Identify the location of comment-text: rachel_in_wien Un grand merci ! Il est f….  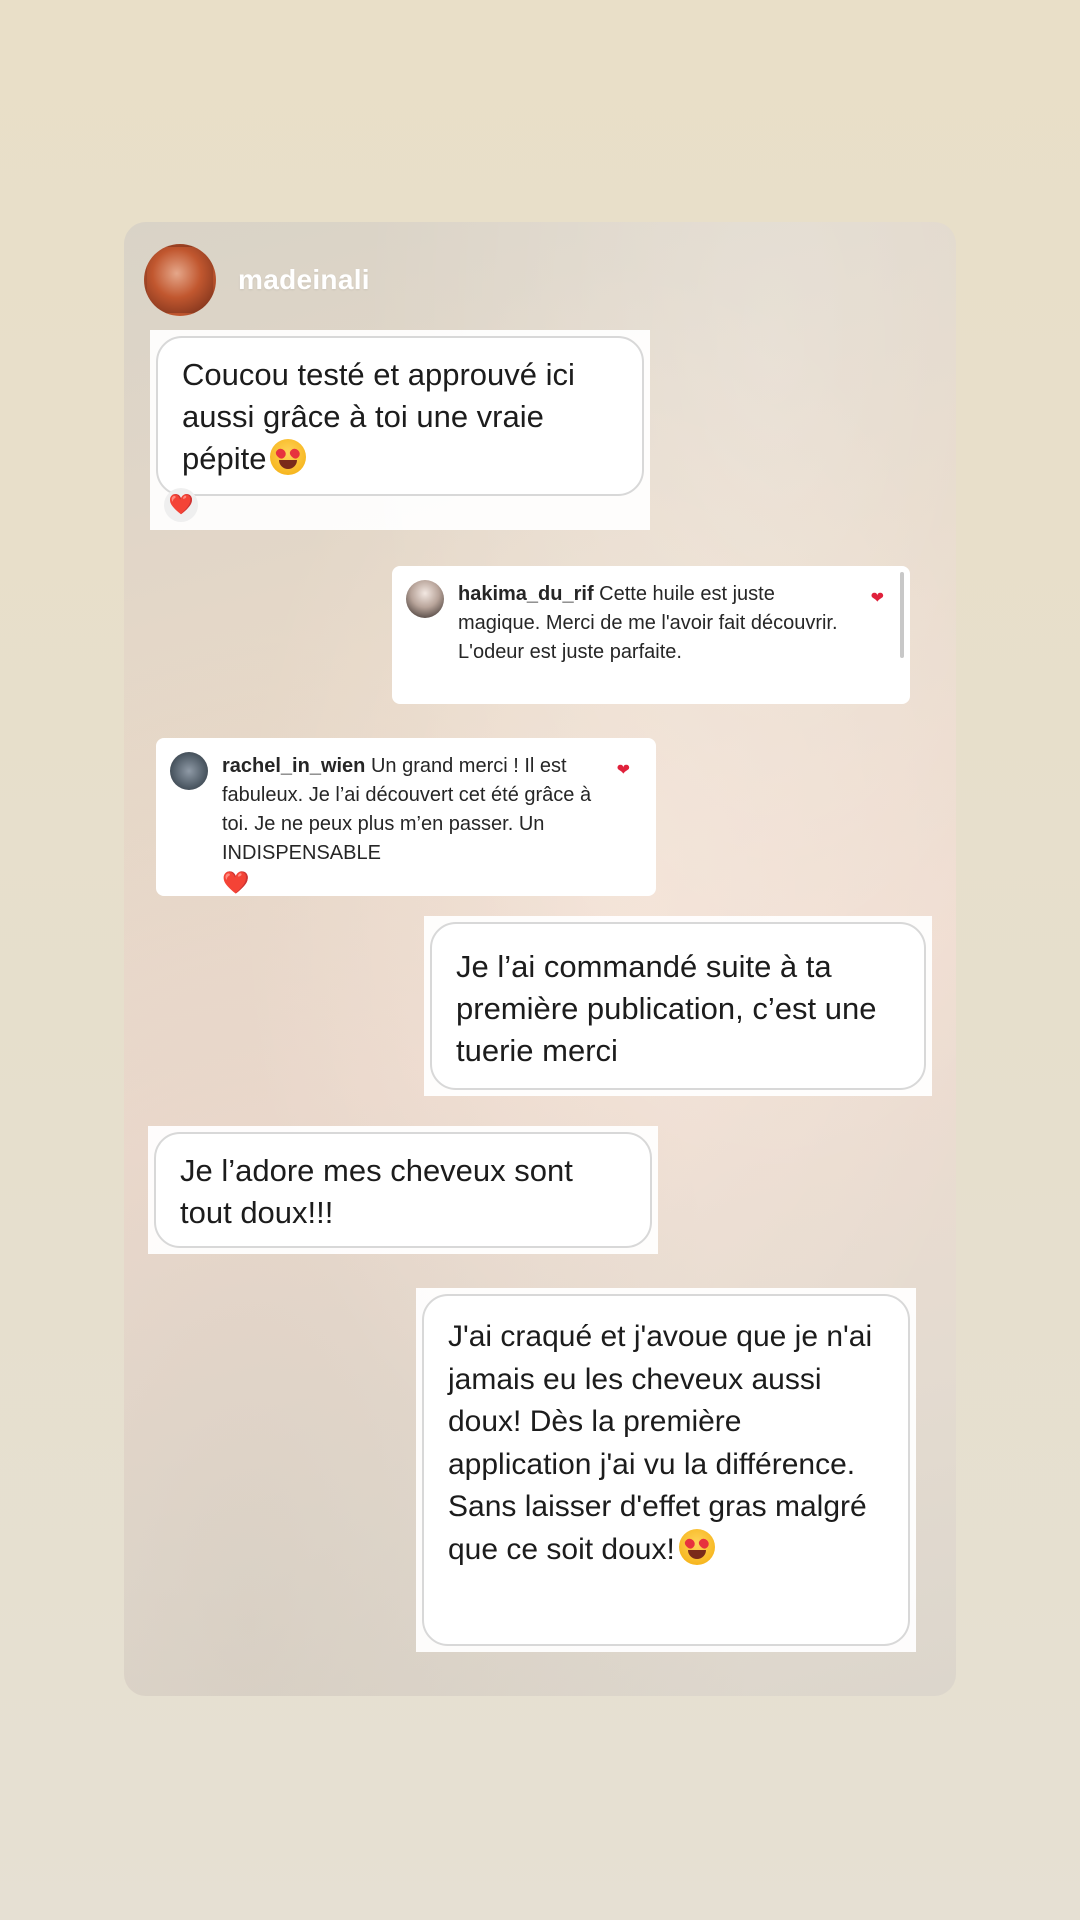
(412, 824).